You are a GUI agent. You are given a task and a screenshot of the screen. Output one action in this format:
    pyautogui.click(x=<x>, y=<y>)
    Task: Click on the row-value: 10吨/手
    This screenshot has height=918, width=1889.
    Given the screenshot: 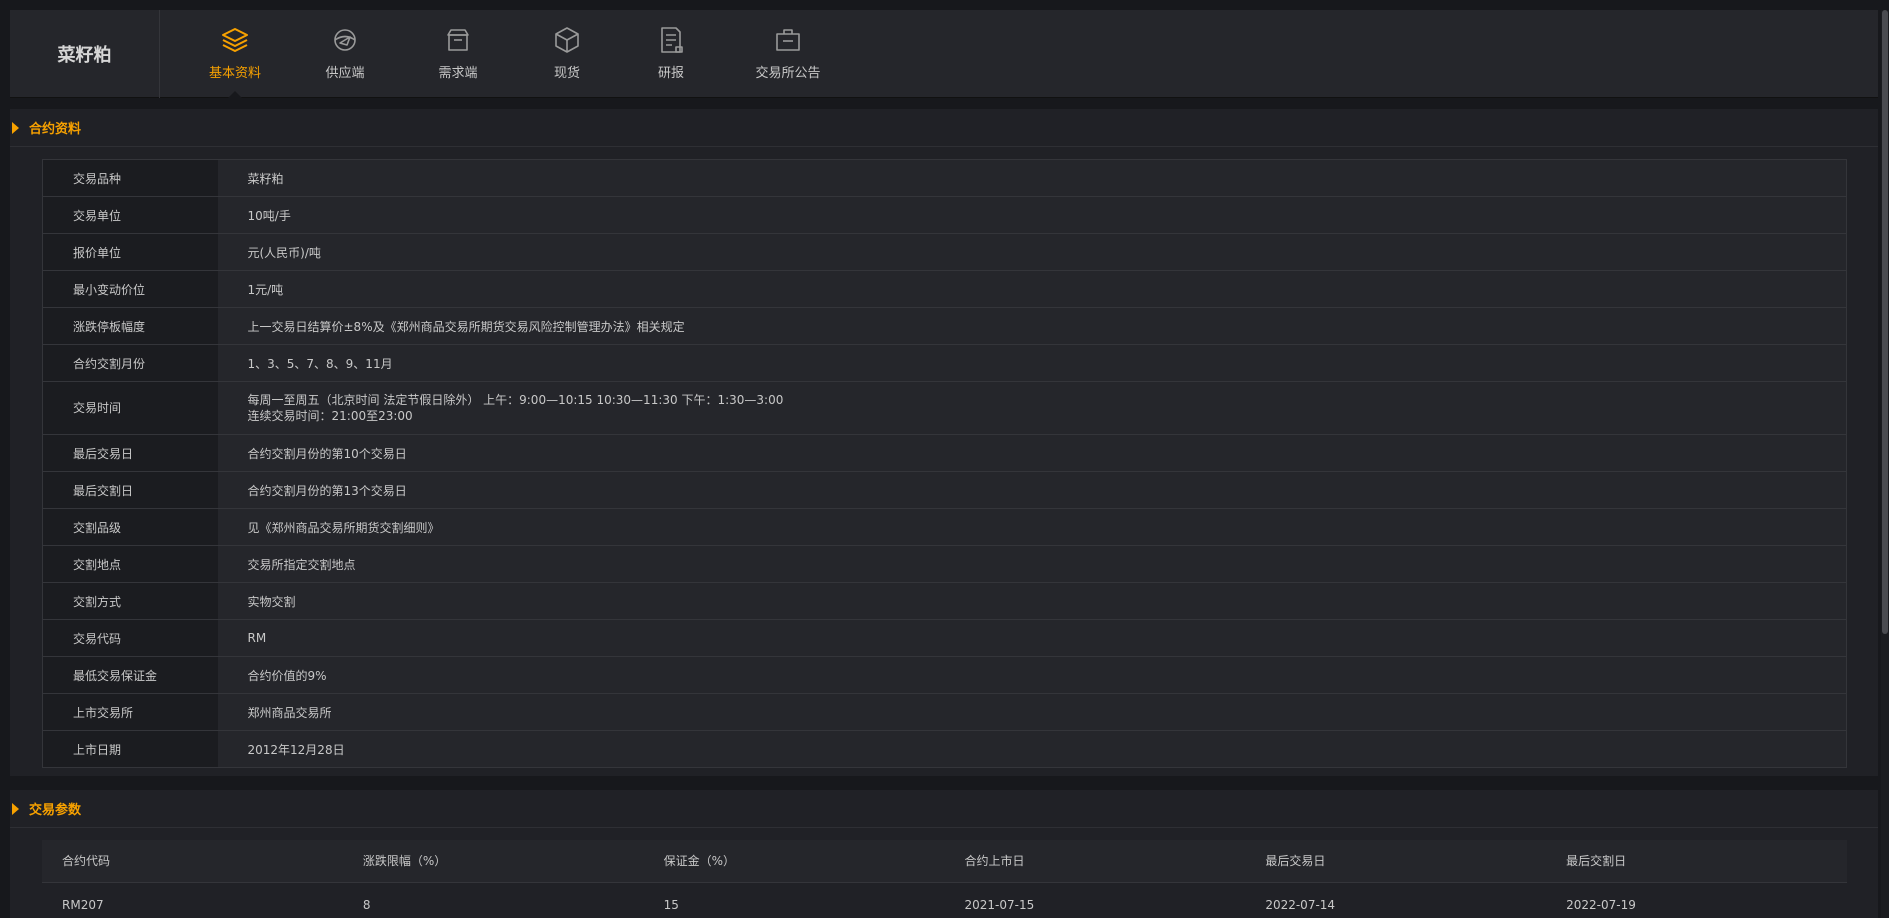 What is the action you would take?
    pyautogui.click(x=1032, y=215)
    